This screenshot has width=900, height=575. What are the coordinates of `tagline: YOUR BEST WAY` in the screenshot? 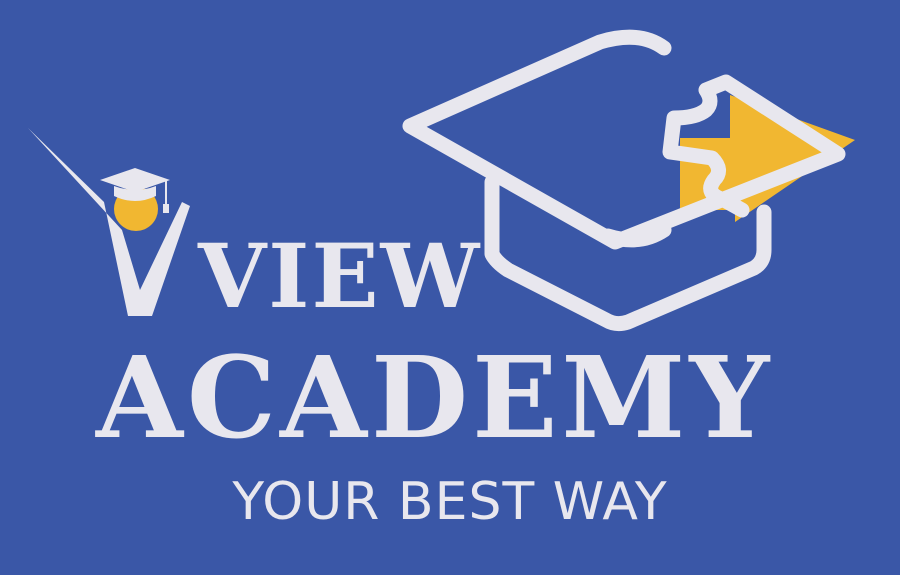 It's located at (450, 502).